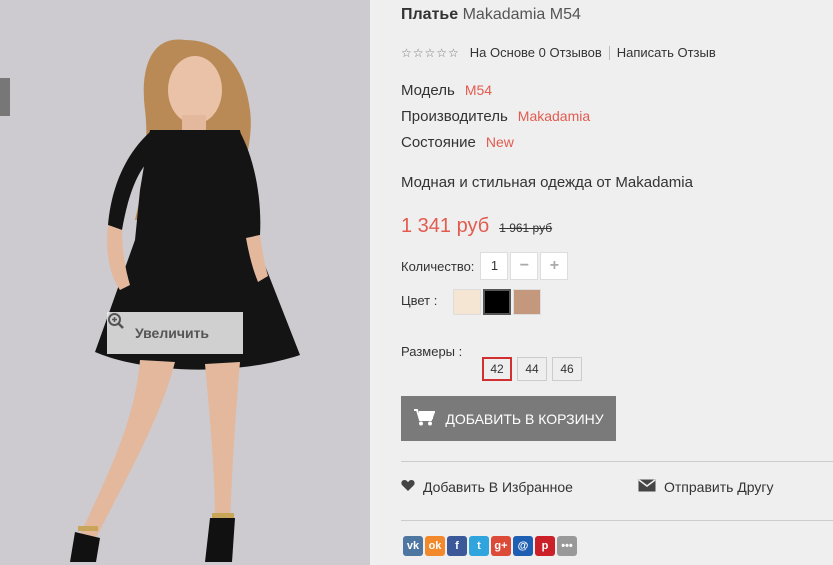  What do you see at coordinates (445, 226) in the screenshot?
I see `current-price: 1 341 руб` at bounding box center [445, 226].